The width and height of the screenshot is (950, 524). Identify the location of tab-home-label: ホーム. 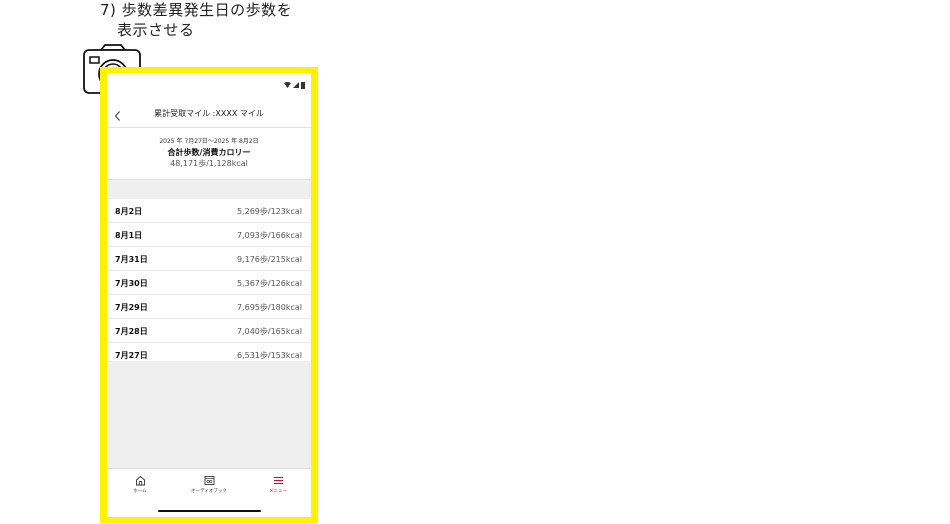
(140, 491).